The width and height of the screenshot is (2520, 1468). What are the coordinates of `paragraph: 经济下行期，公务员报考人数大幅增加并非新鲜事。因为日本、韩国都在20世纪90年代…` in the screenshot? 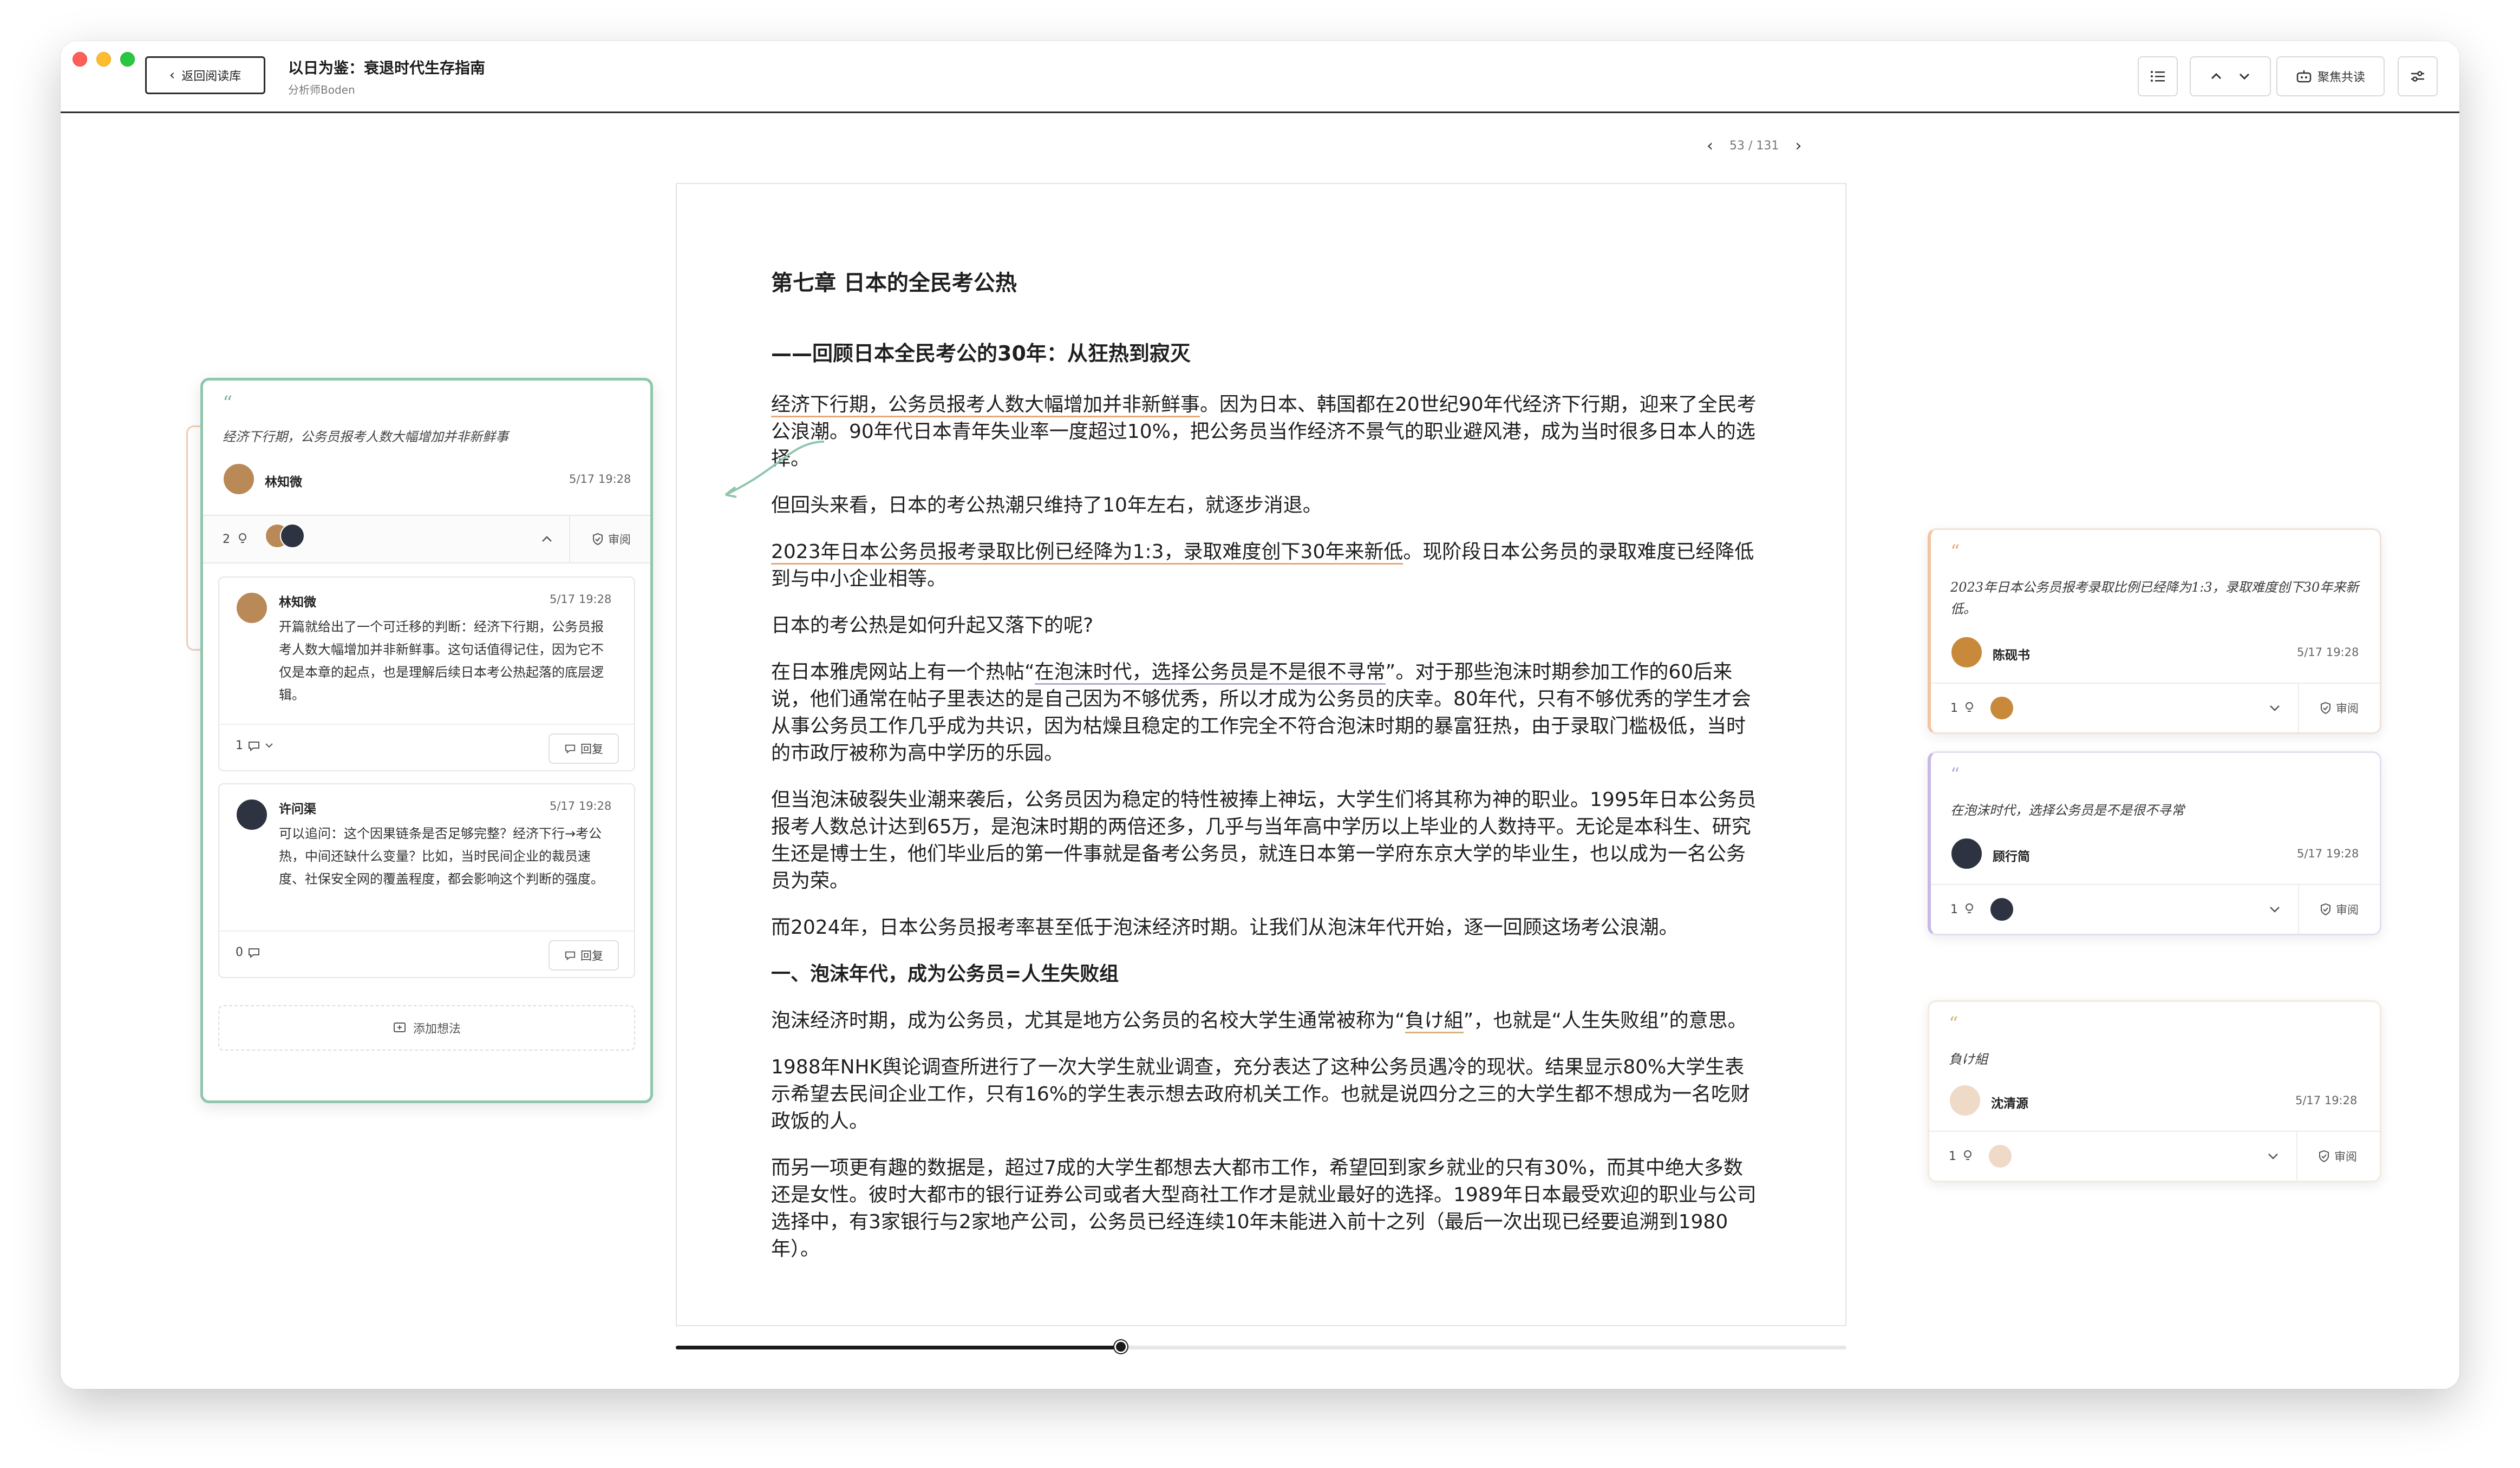 It's located at (1264, 432).